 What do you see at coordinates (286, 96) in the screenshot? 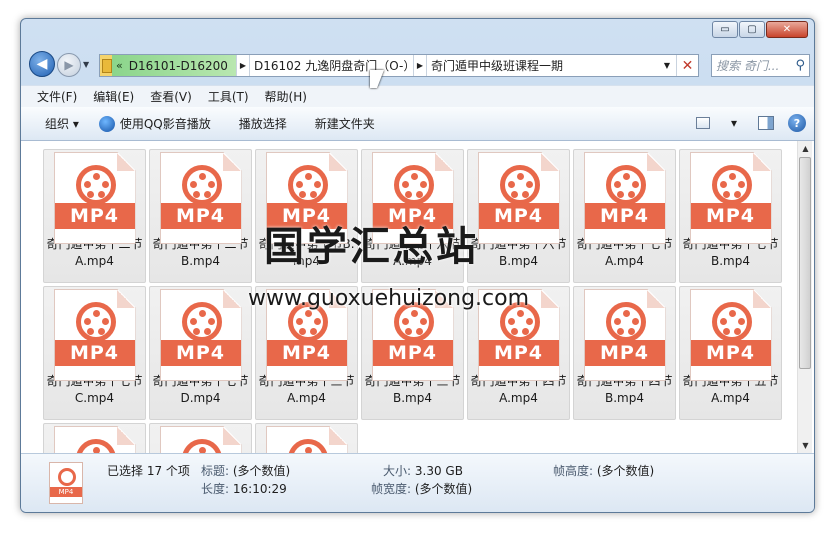
I see `menu-help: 帮助(H)` at bounding box center [286, 96].